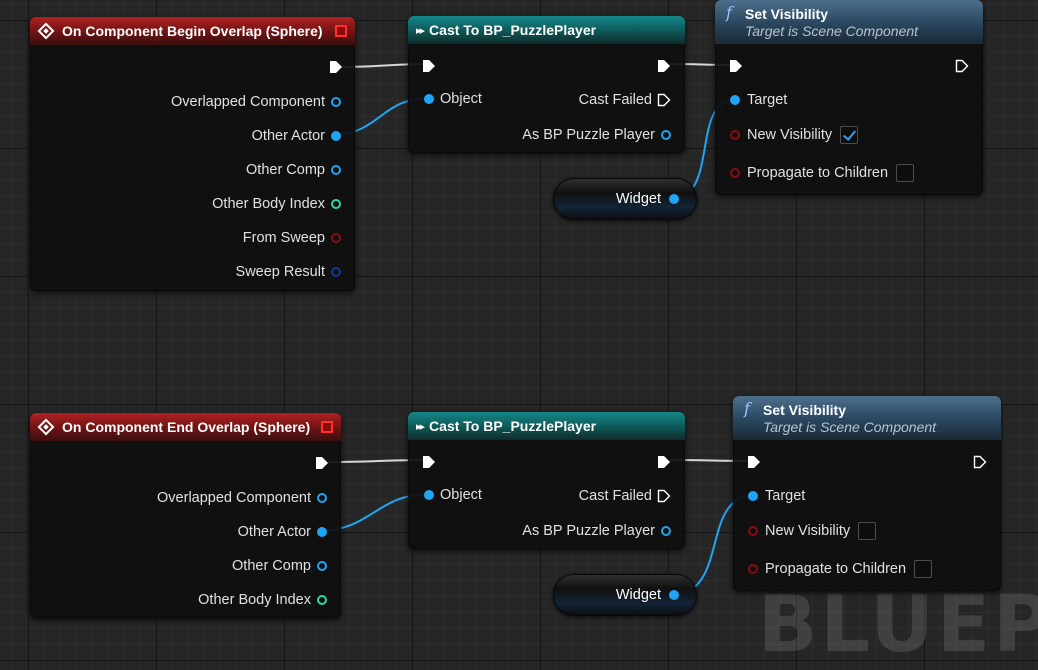  I want to click on pin-row-other-comp: Other Comp, so click(293, 170).